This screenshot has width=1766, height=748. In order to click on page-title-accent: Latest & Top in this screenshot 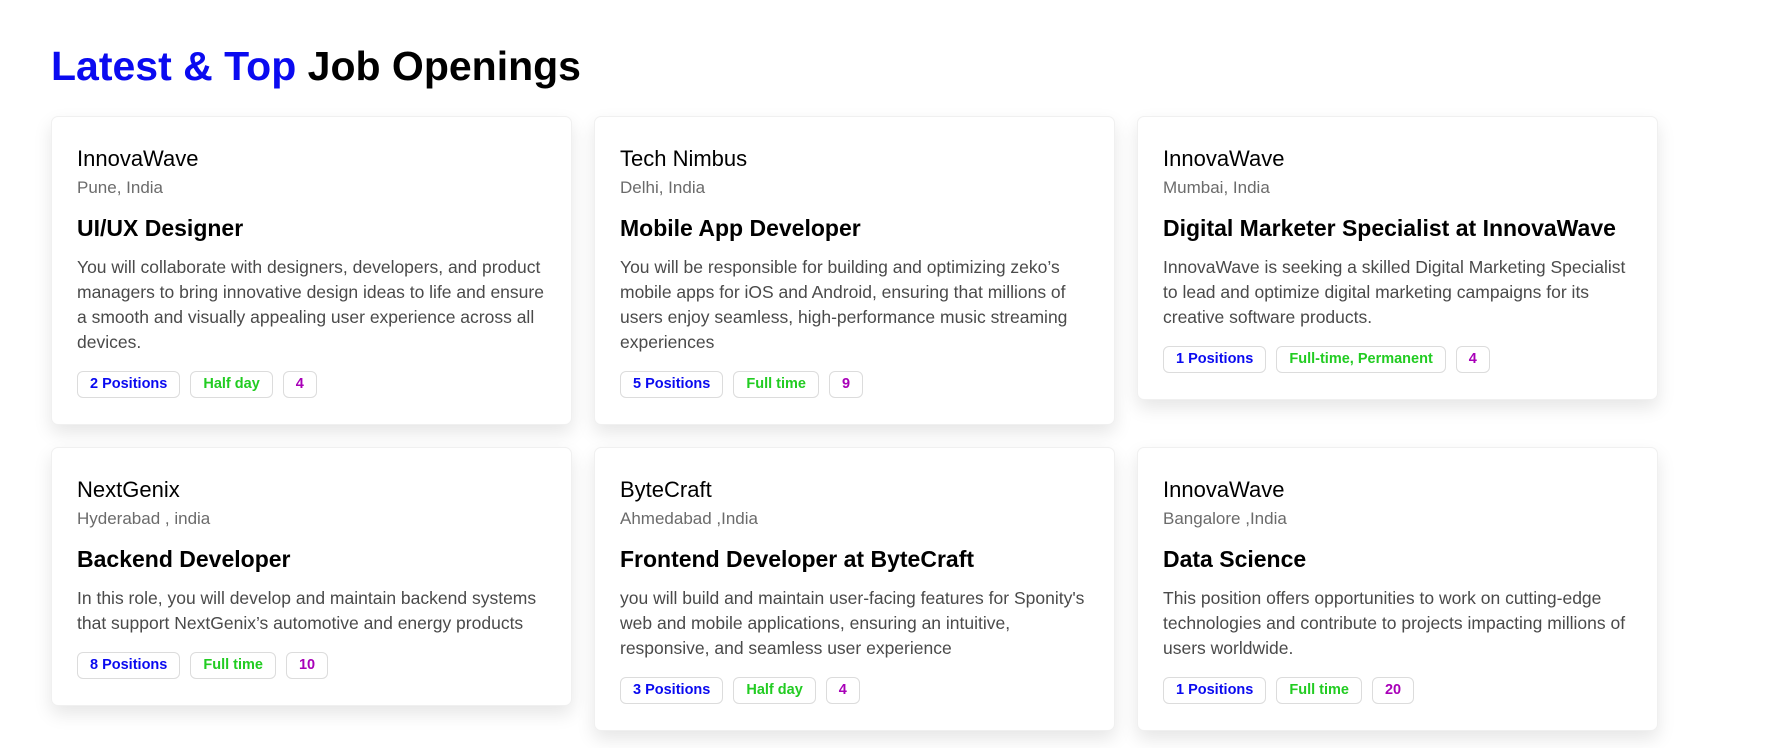, I will do `click(174, 66)`.